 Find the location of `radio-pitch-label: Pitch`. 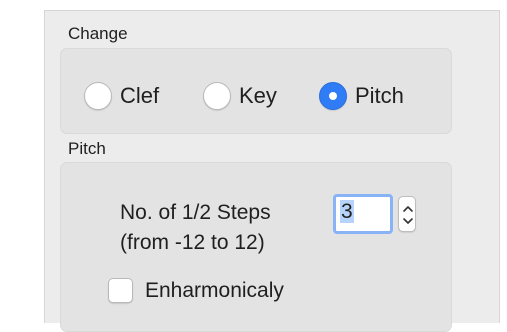

radio-pitch-label: Pitch is located at coordinates (379, 95).